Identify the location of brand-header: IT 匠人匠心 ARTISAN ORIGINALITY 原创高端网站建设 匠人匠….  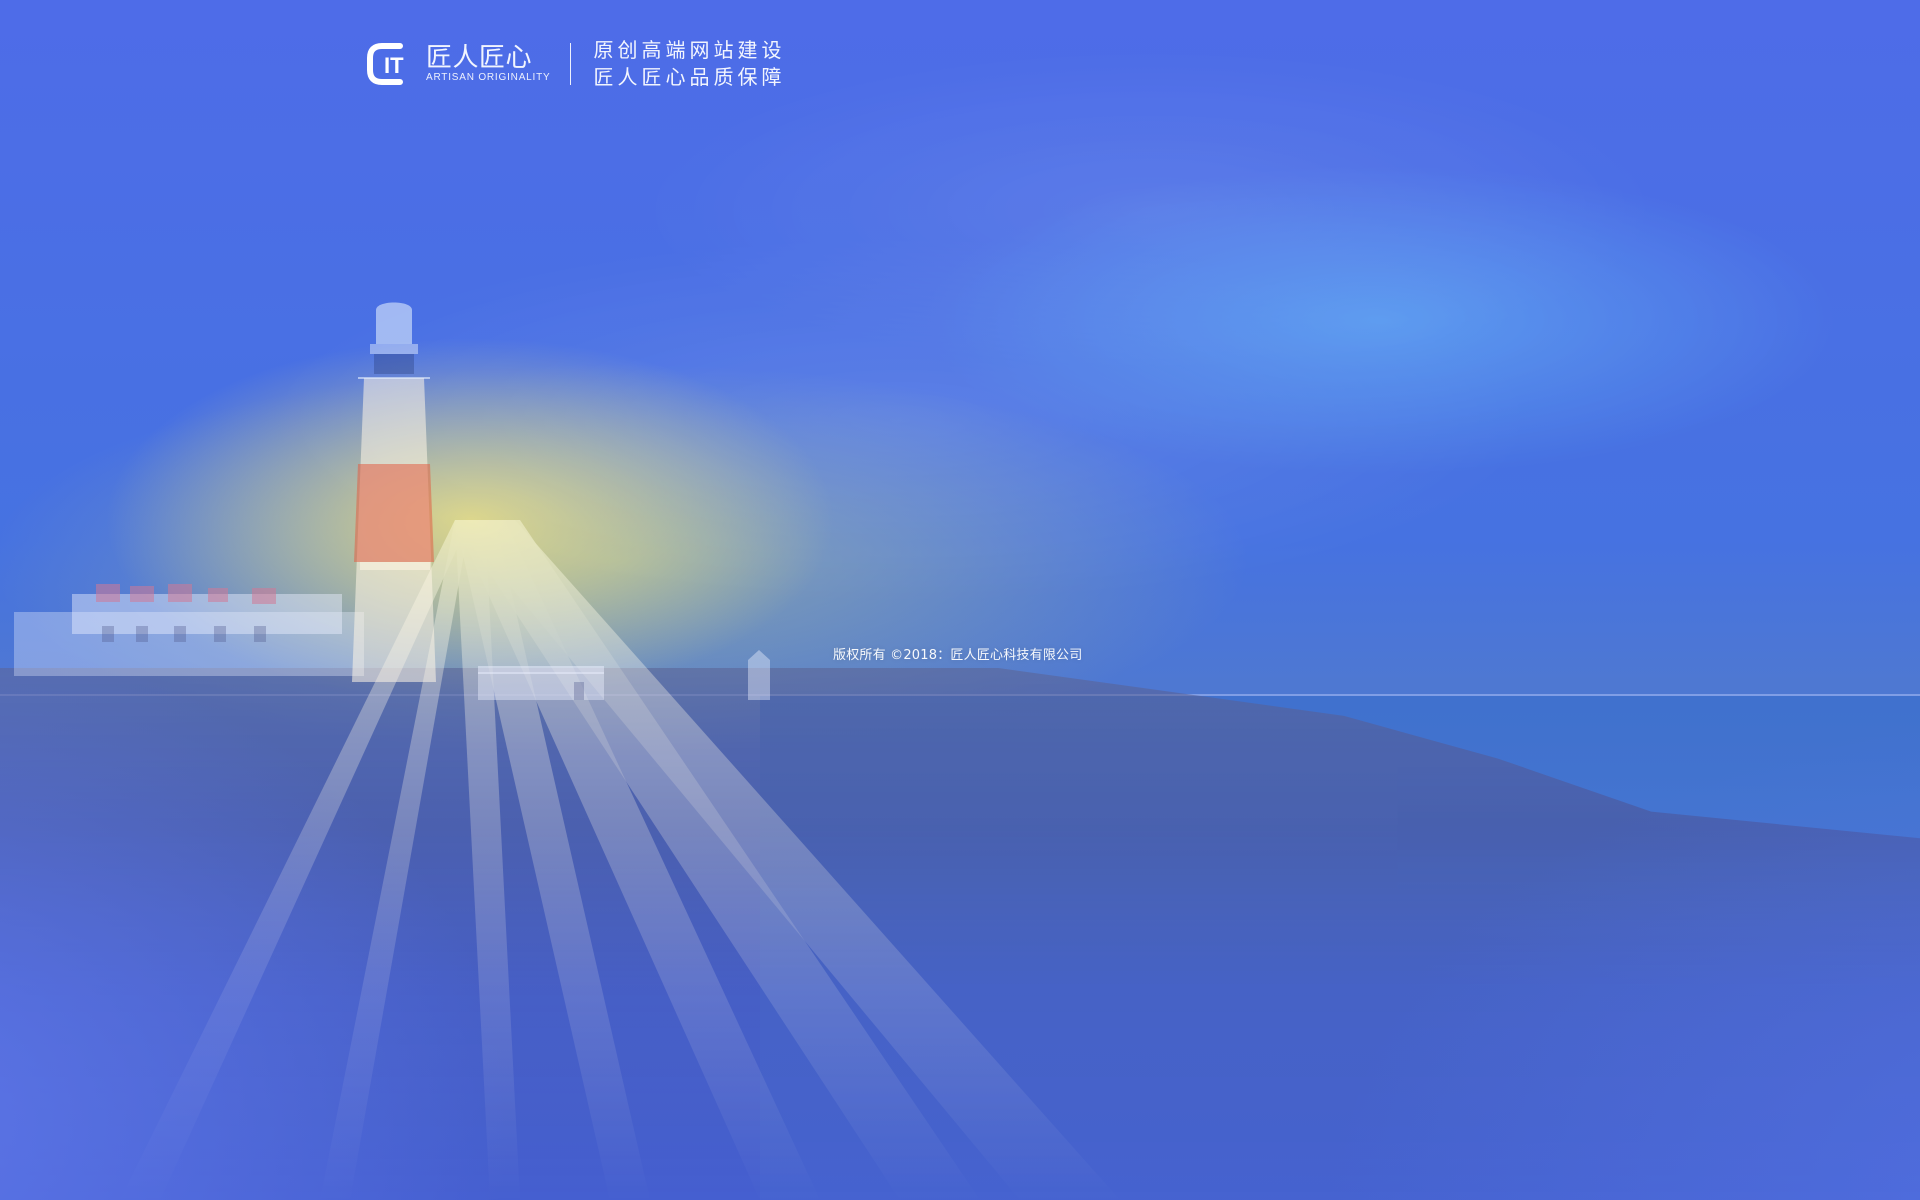
(573, 64).